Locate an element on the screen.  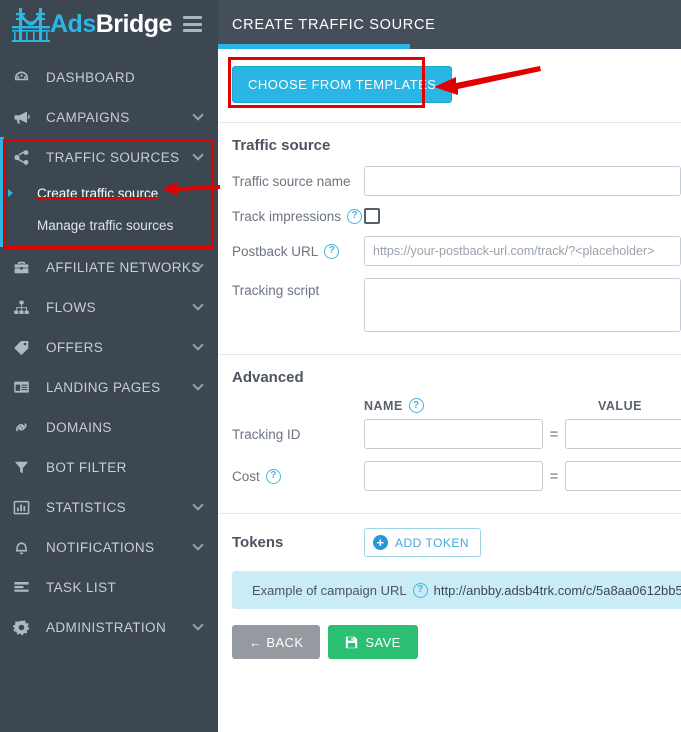
sidebar-group-campaigns: CAMPAIGNS is located at coordinates (109, 117).